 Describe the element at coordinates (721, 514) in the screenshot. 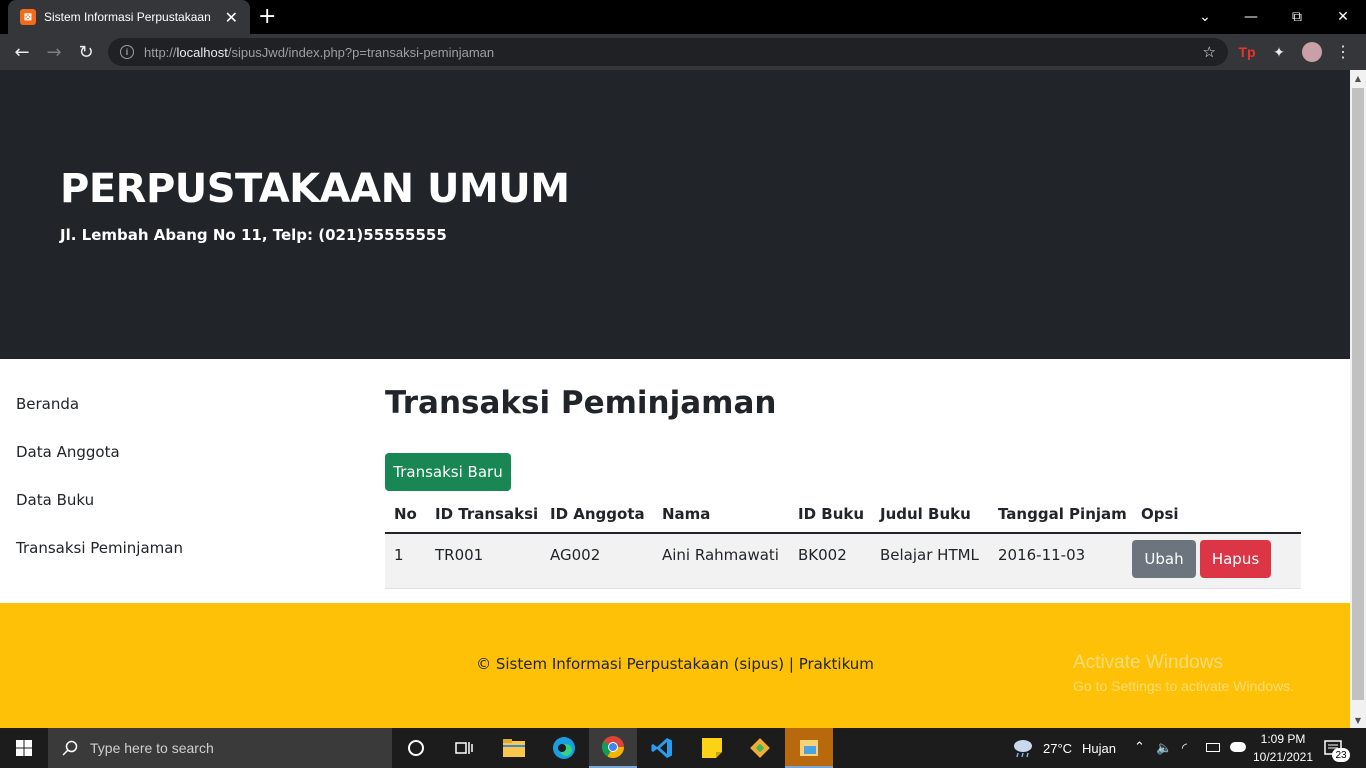

I see `column-header-nama: Nama` at that location.